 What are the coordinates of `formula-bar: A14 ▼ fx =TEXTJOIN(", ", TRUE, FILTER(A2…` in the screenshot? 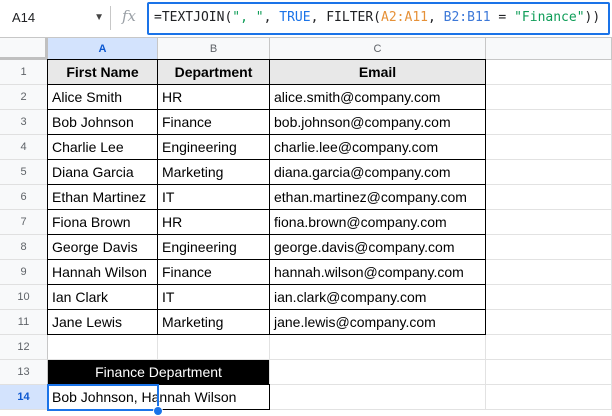 It's located at (306, 19).